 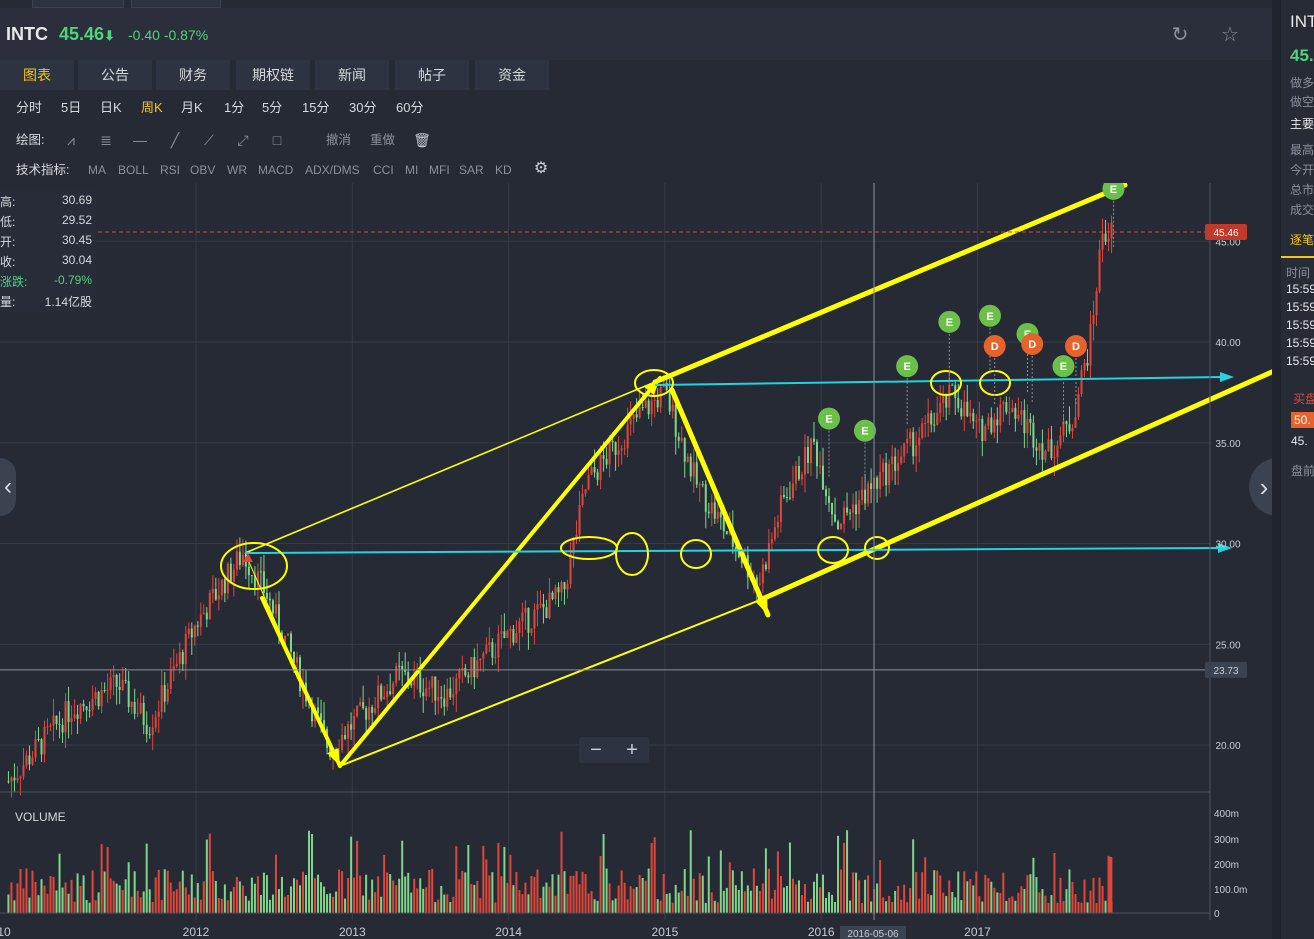 I want to click on indicator-mfi: MFI, so click(x=439, y=170).